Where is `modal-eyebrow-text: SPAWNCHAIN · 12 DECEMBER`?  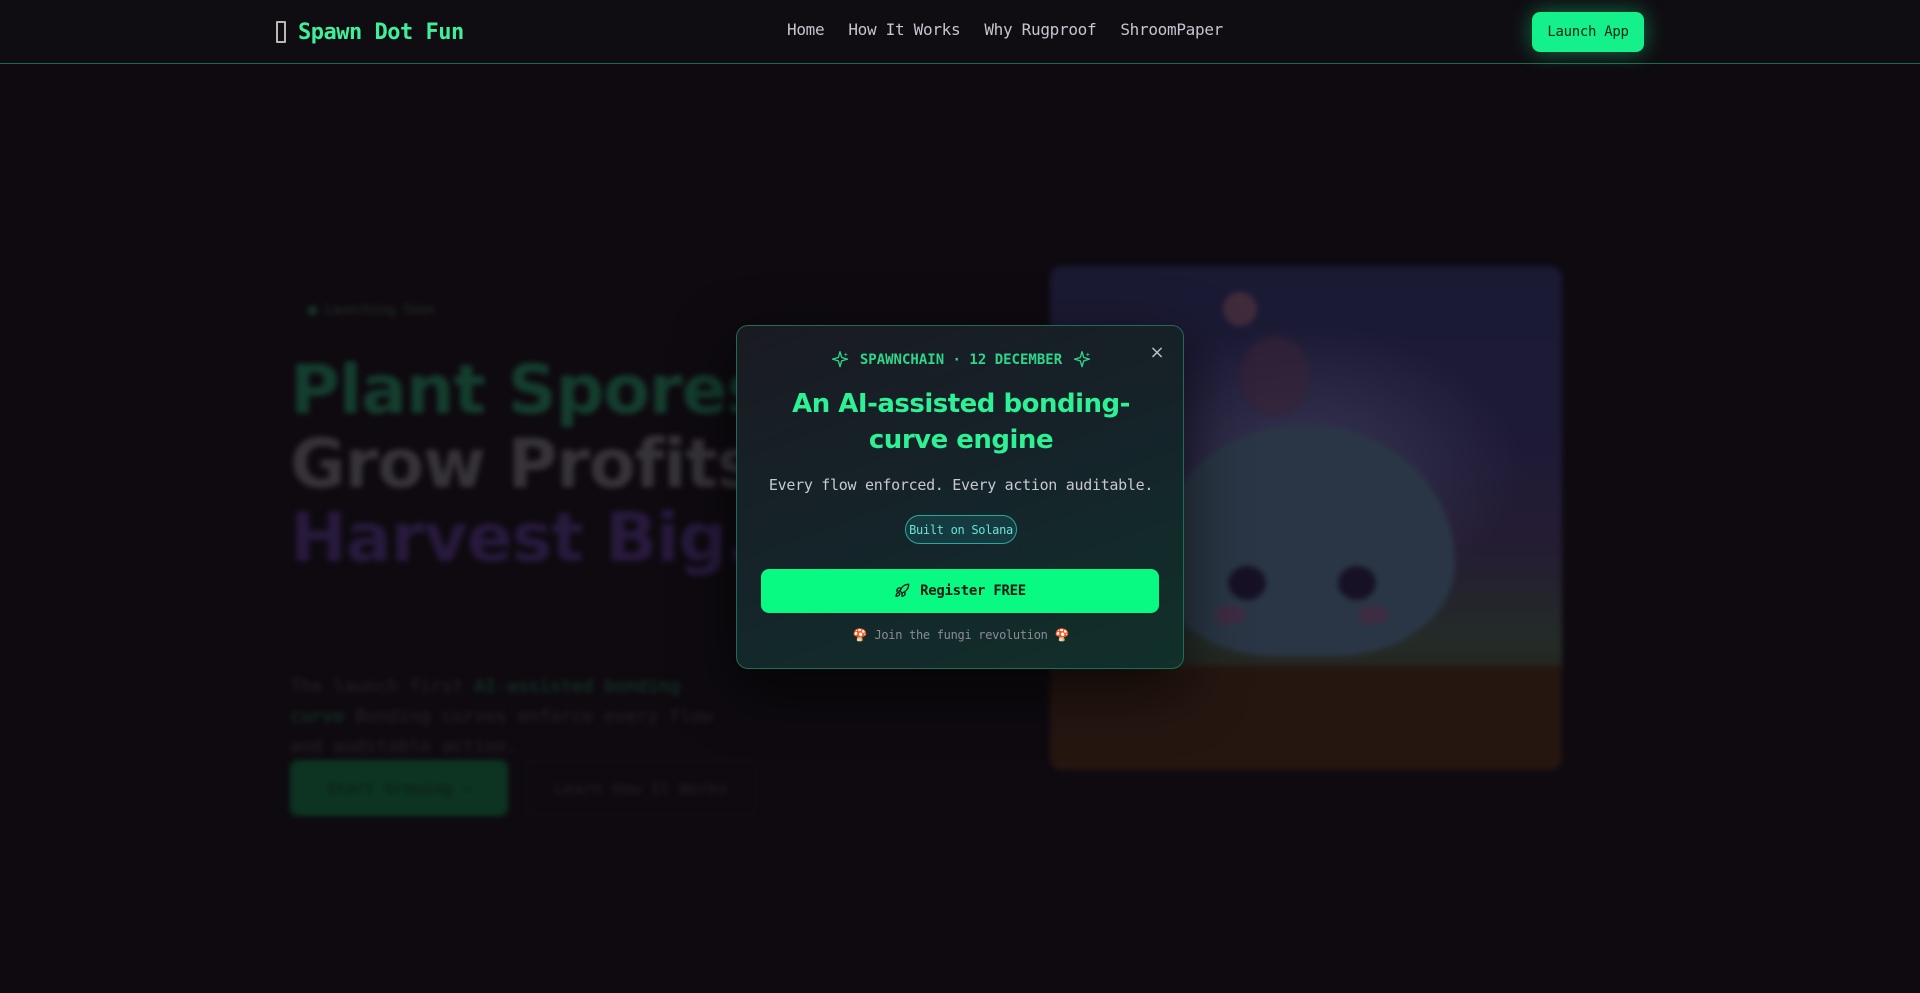
modal-eyebrow-text: SPAWNCHAIN · 12 DECEMBER is located at coordinates (961, 360).